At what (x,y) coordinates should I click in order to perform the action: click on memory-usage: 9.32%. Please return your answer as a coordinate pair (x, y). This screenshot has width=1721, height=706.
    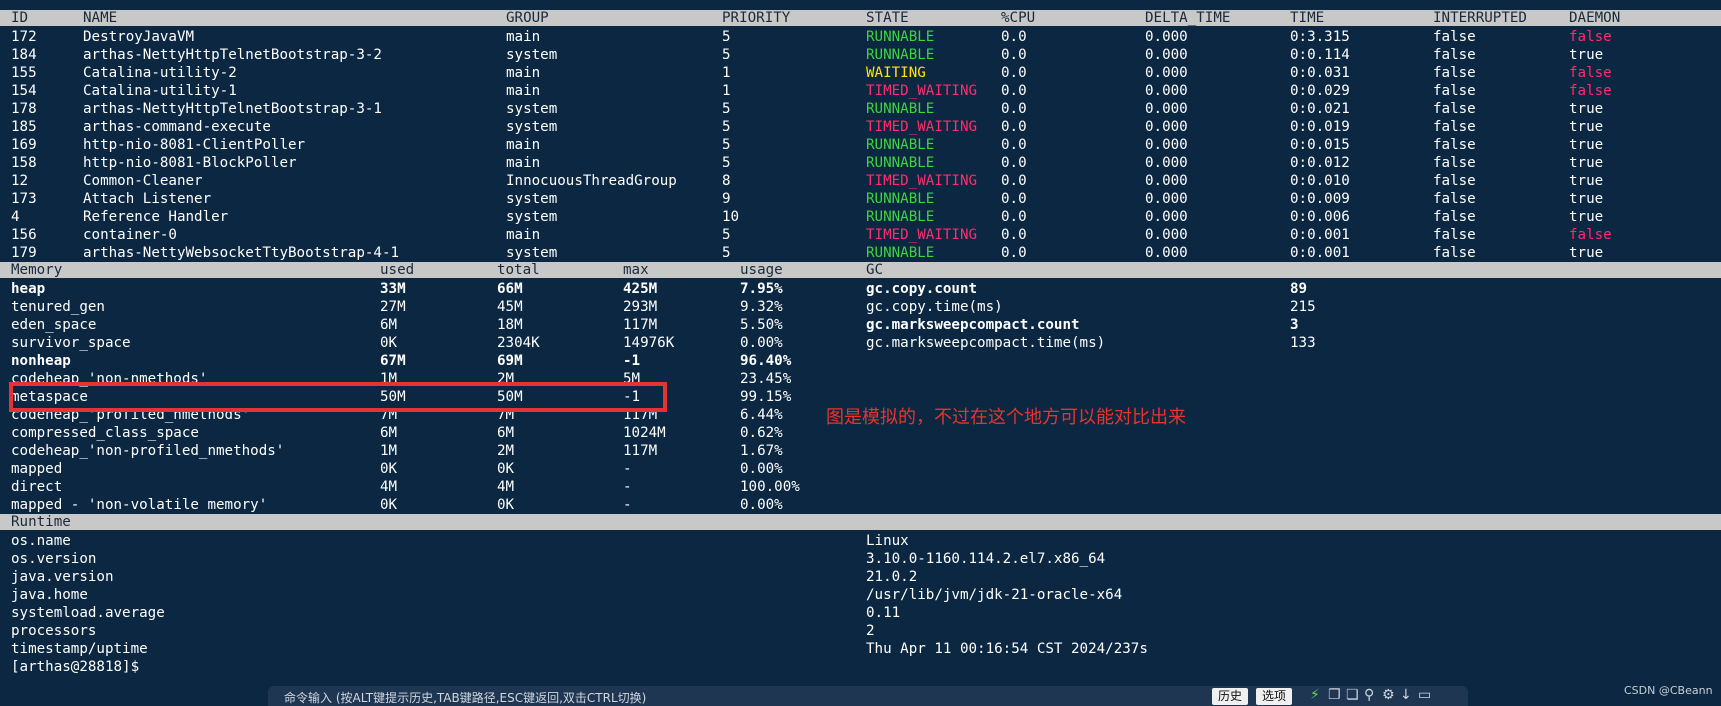
    Looking at the image, I should click on (761, 307).